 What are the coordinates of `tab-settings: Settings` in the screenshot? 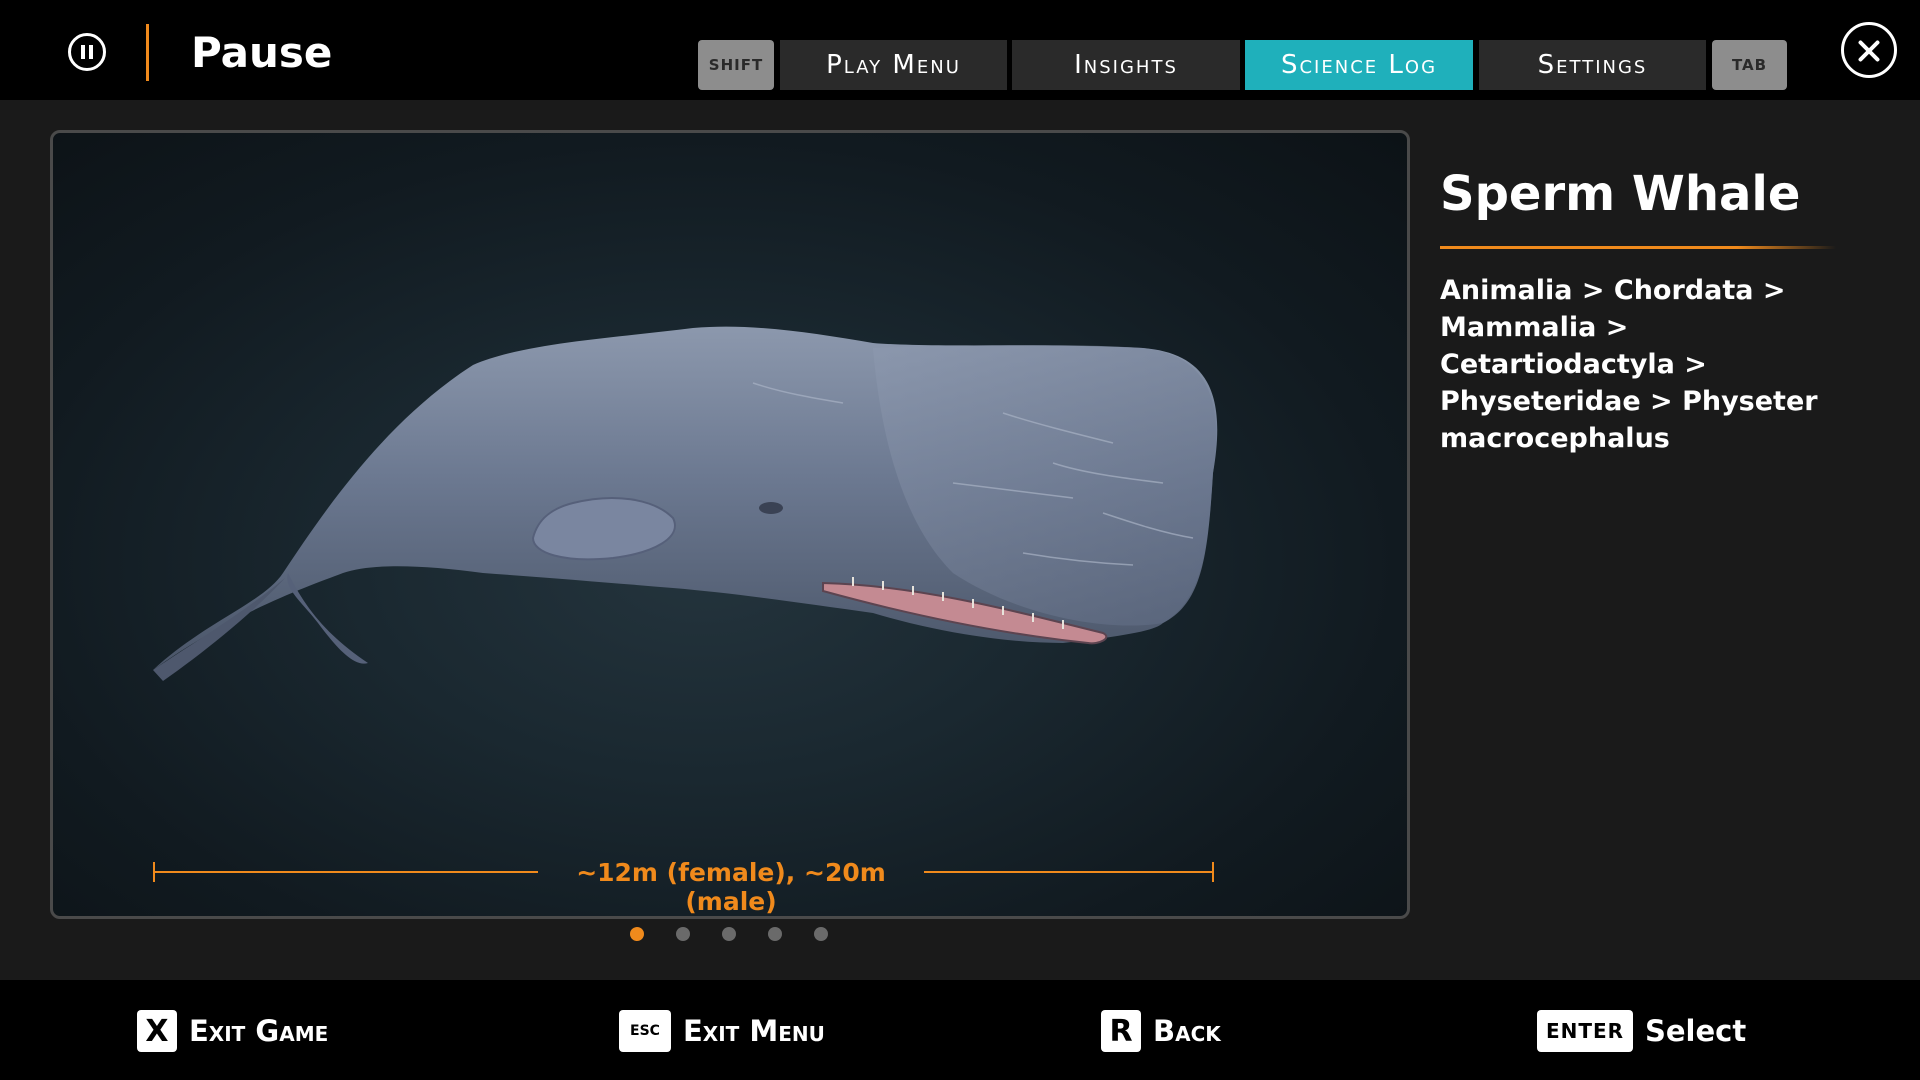 It's located at (1592, 65).